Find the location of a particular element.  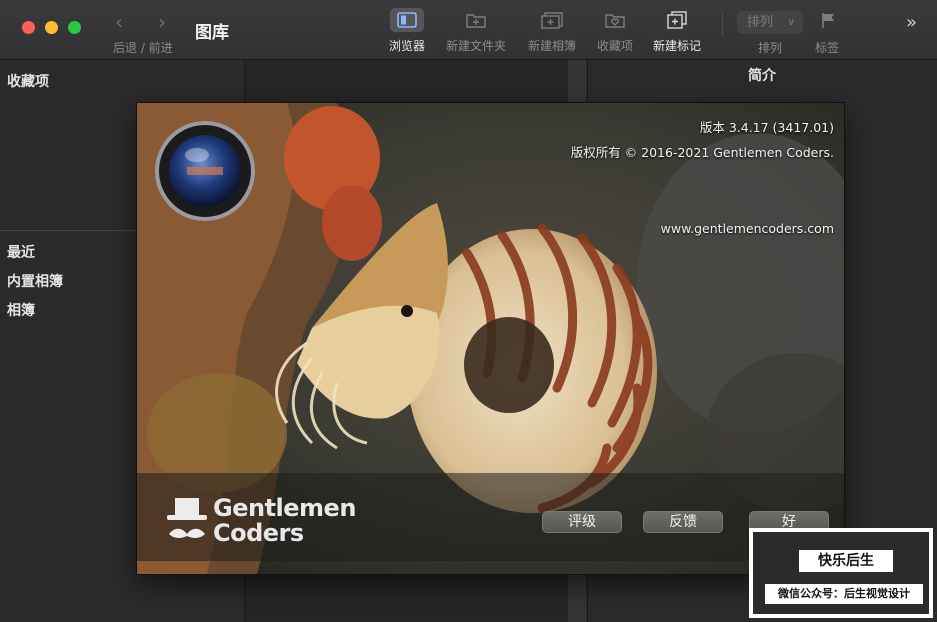

sidebar-item-albums: 相簿 is located at coordinates (21, 310).